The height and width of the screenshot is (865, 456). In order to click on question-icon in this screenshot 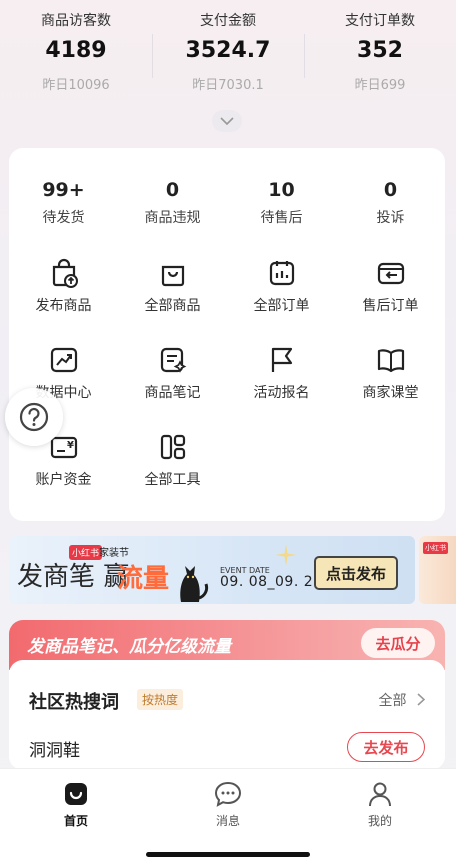, I will do `click(34, 417)`.